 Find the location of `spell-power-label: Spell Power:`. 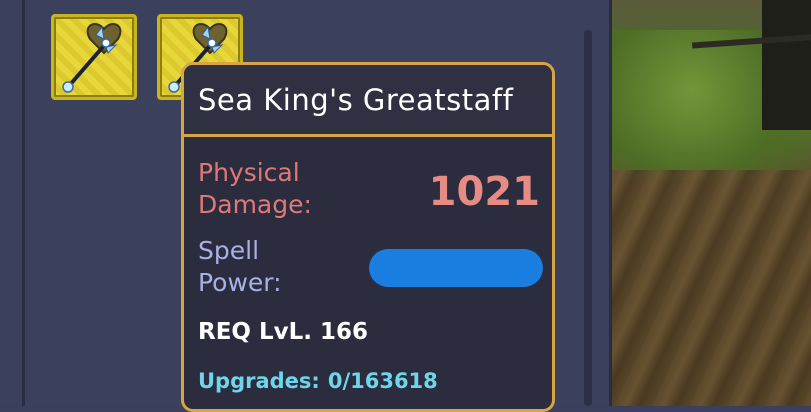

spell-power-label: Spell Power: is located at coordinates (240, 267).